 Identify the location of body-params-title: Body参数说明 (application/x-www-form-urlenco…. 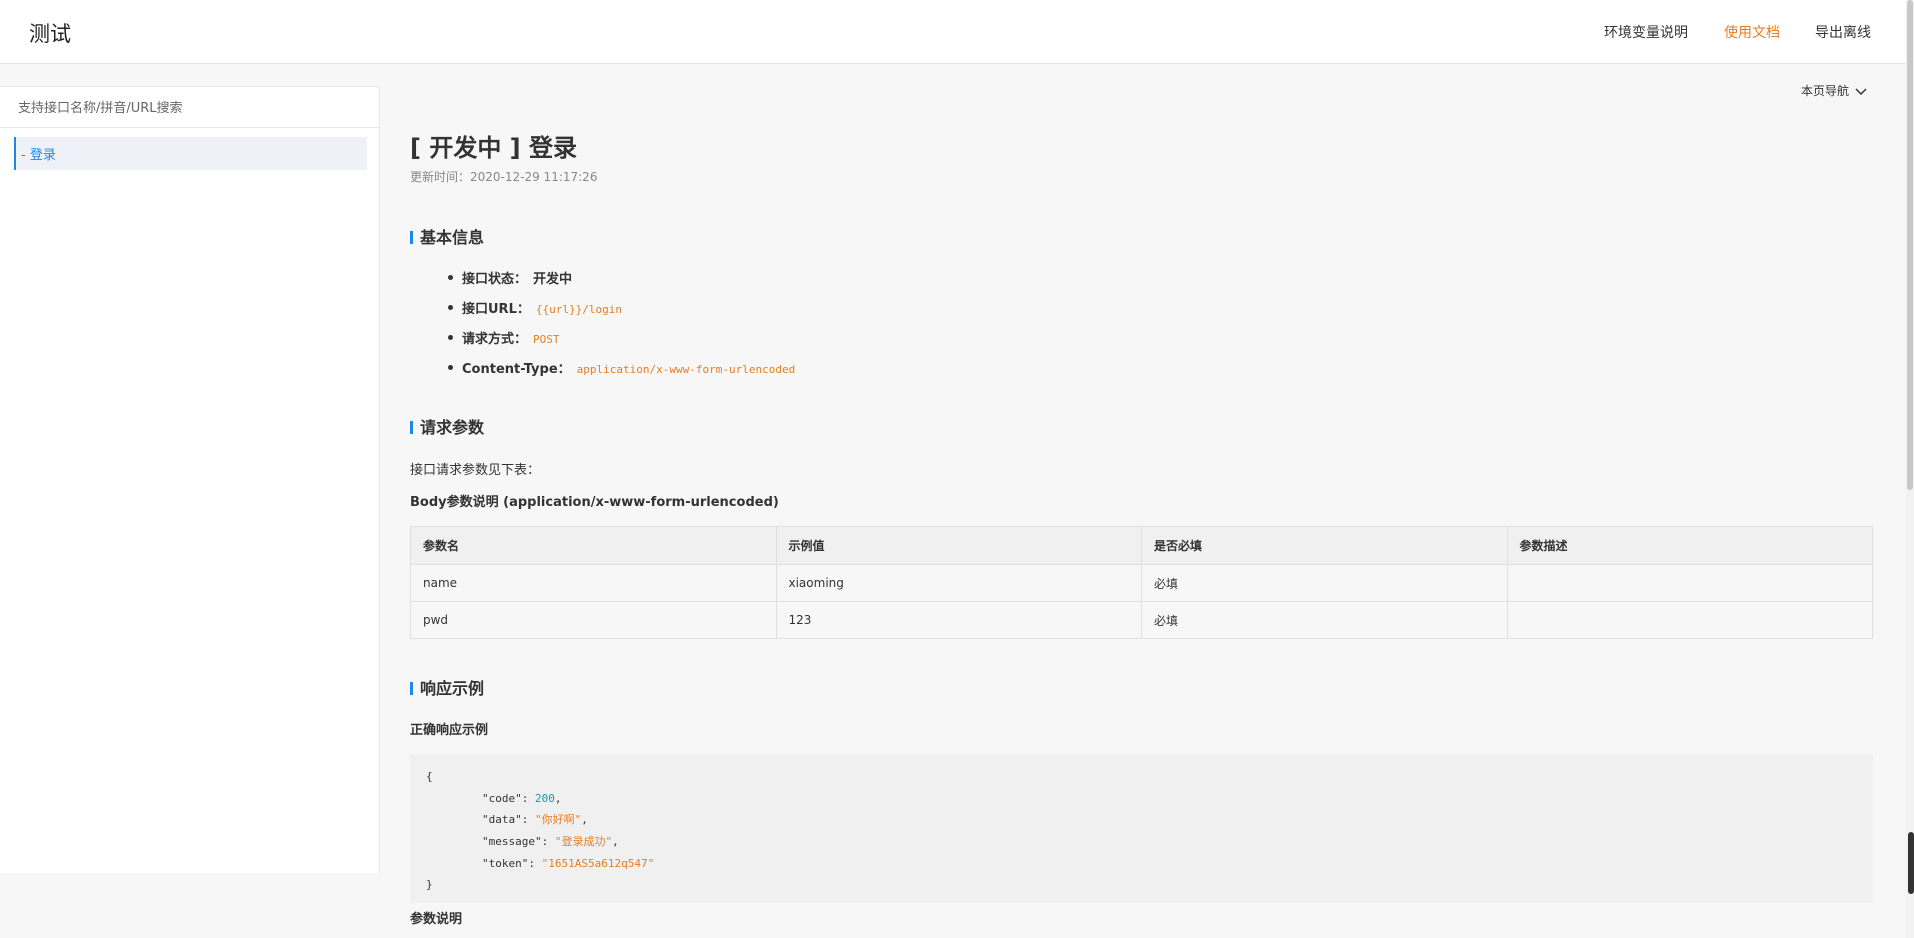
(594, 502).